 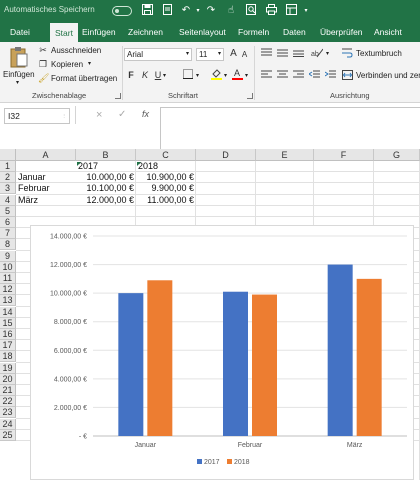 What do you see at coordinates (99, 115) in the screenshot?
I see `cancel-icon: ×` at bounding box center [99, 115].